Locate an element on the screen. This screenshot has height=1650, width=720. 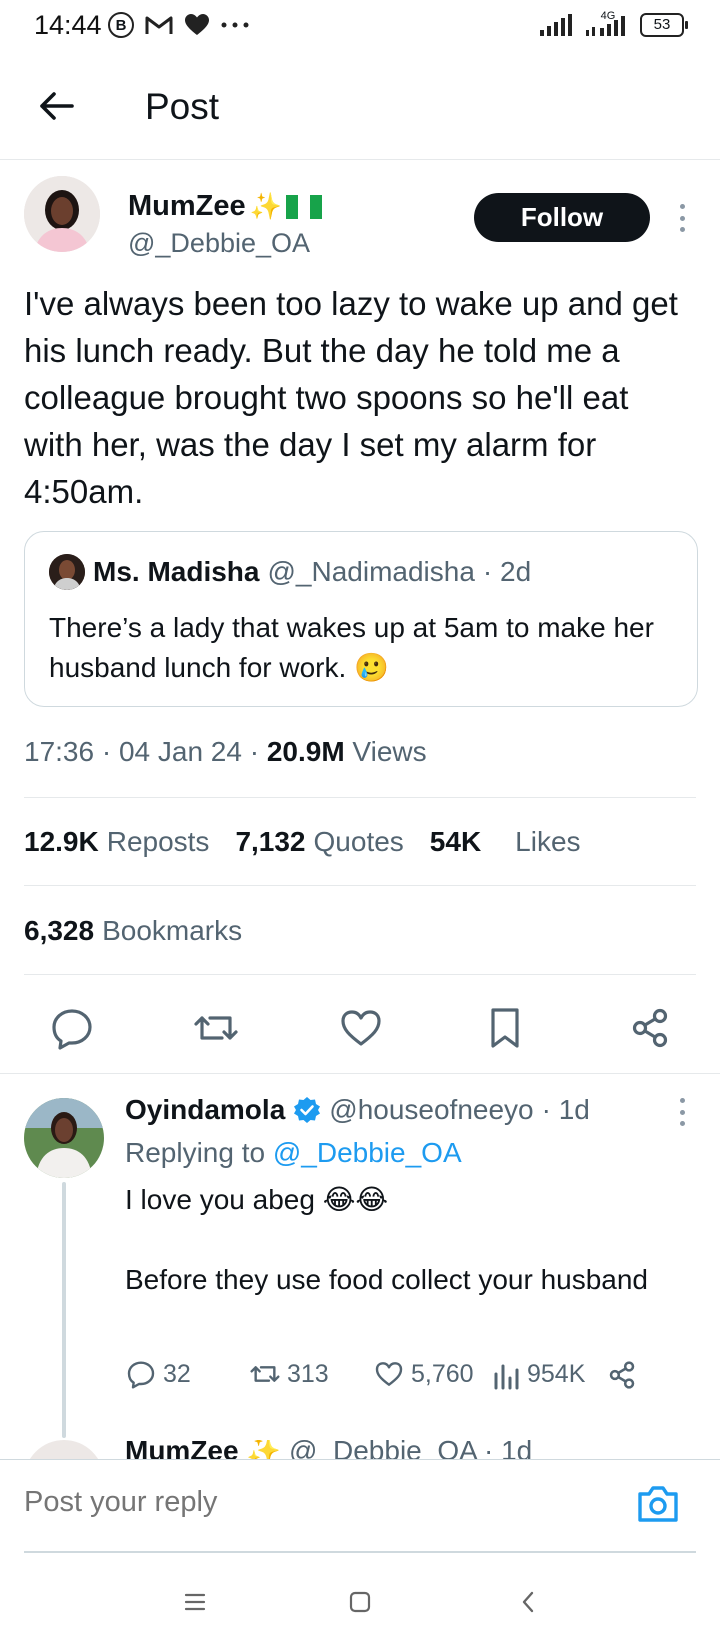
views-chart-icon is located at coordinates (506, 1377).